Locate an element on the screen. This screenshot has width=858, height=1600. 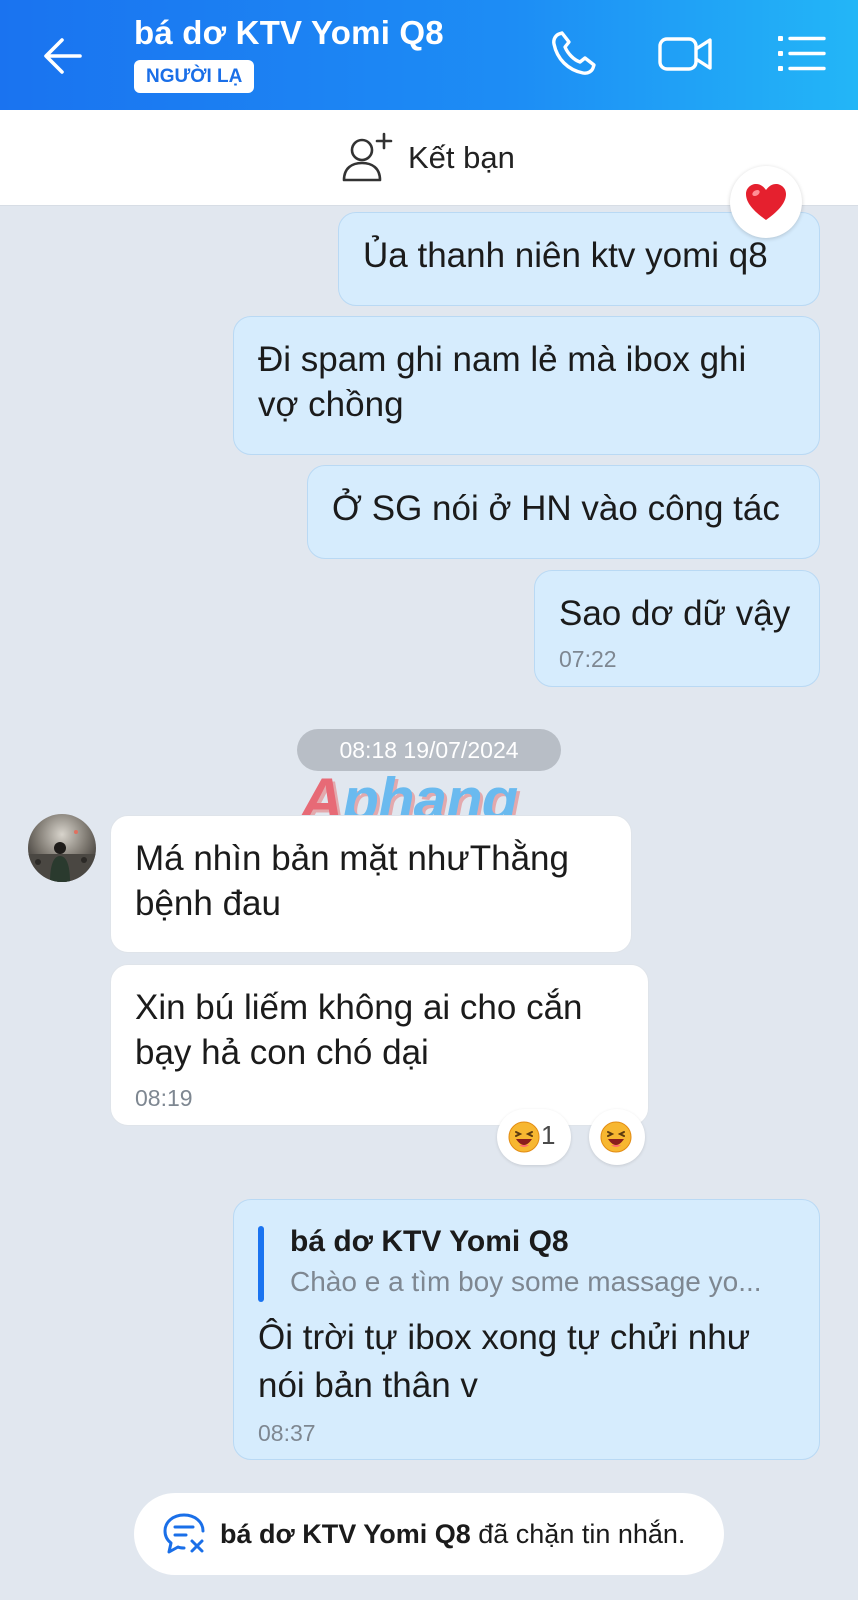
add-friend-label: Kết bạn is located at coordinates (461, 157).